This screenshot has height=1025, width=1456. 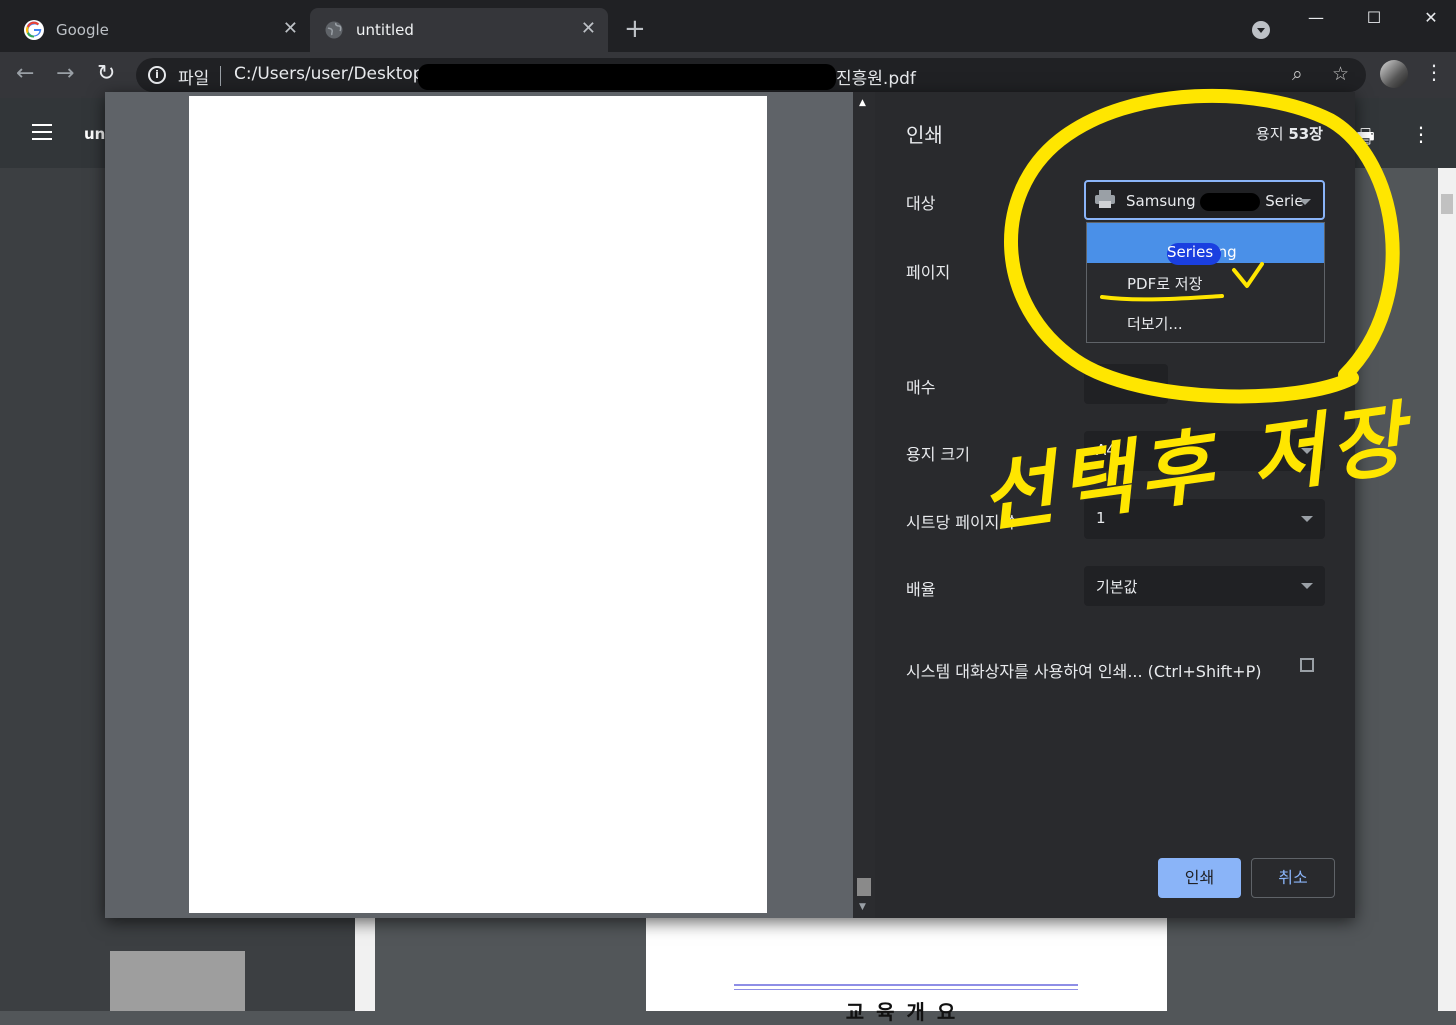 I want to click on scroll-down-icon: ▼, so click(x=862, y=907).